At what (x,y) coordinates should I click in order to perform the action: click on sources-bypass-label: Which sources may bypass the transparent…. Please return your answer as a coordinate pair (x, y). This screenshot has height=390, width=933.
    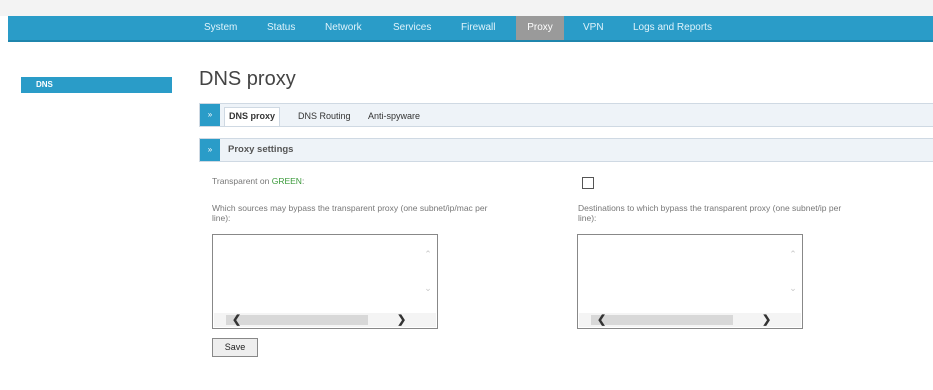
    Looking at the image, I should click on (349, 213).